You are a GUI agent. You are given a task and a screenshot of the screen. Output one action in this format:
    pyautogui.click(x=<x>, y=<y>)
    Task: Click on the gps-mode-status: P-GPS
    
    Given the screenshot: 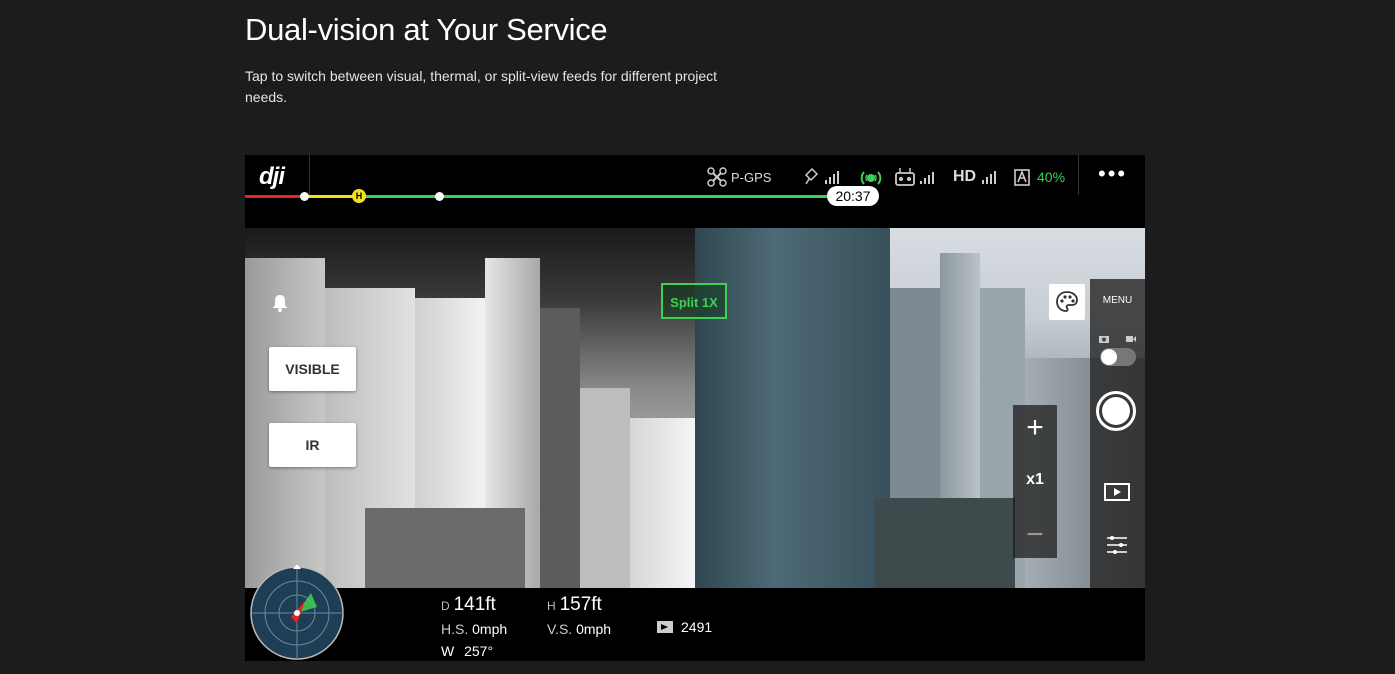 What is the action you would take?
    pyautogui.click(x=739, y=177)
    